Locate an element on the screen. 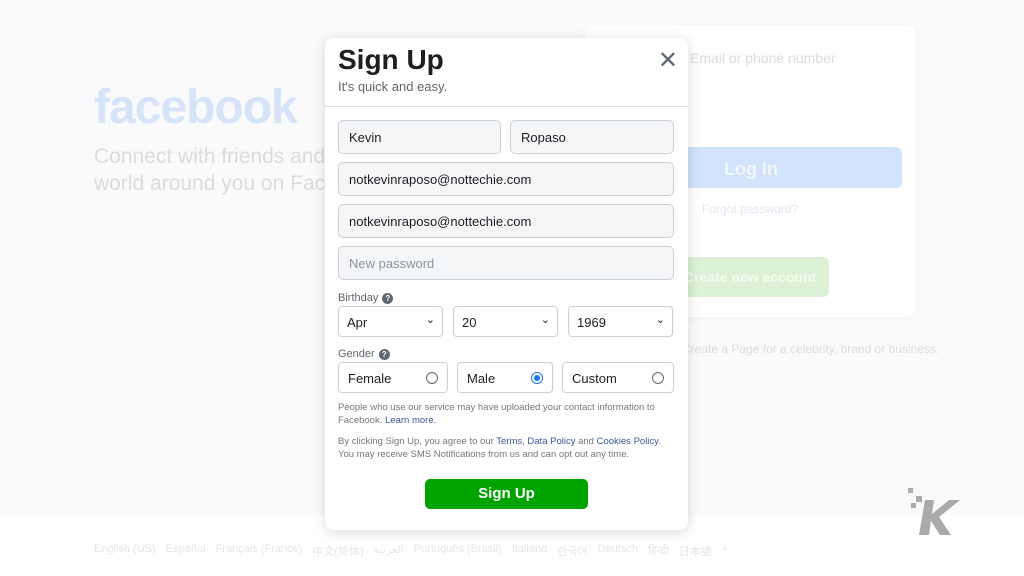 This screenshot has width=1024, height=576. gender-label-male: Male is located at coordinates (481, 378).